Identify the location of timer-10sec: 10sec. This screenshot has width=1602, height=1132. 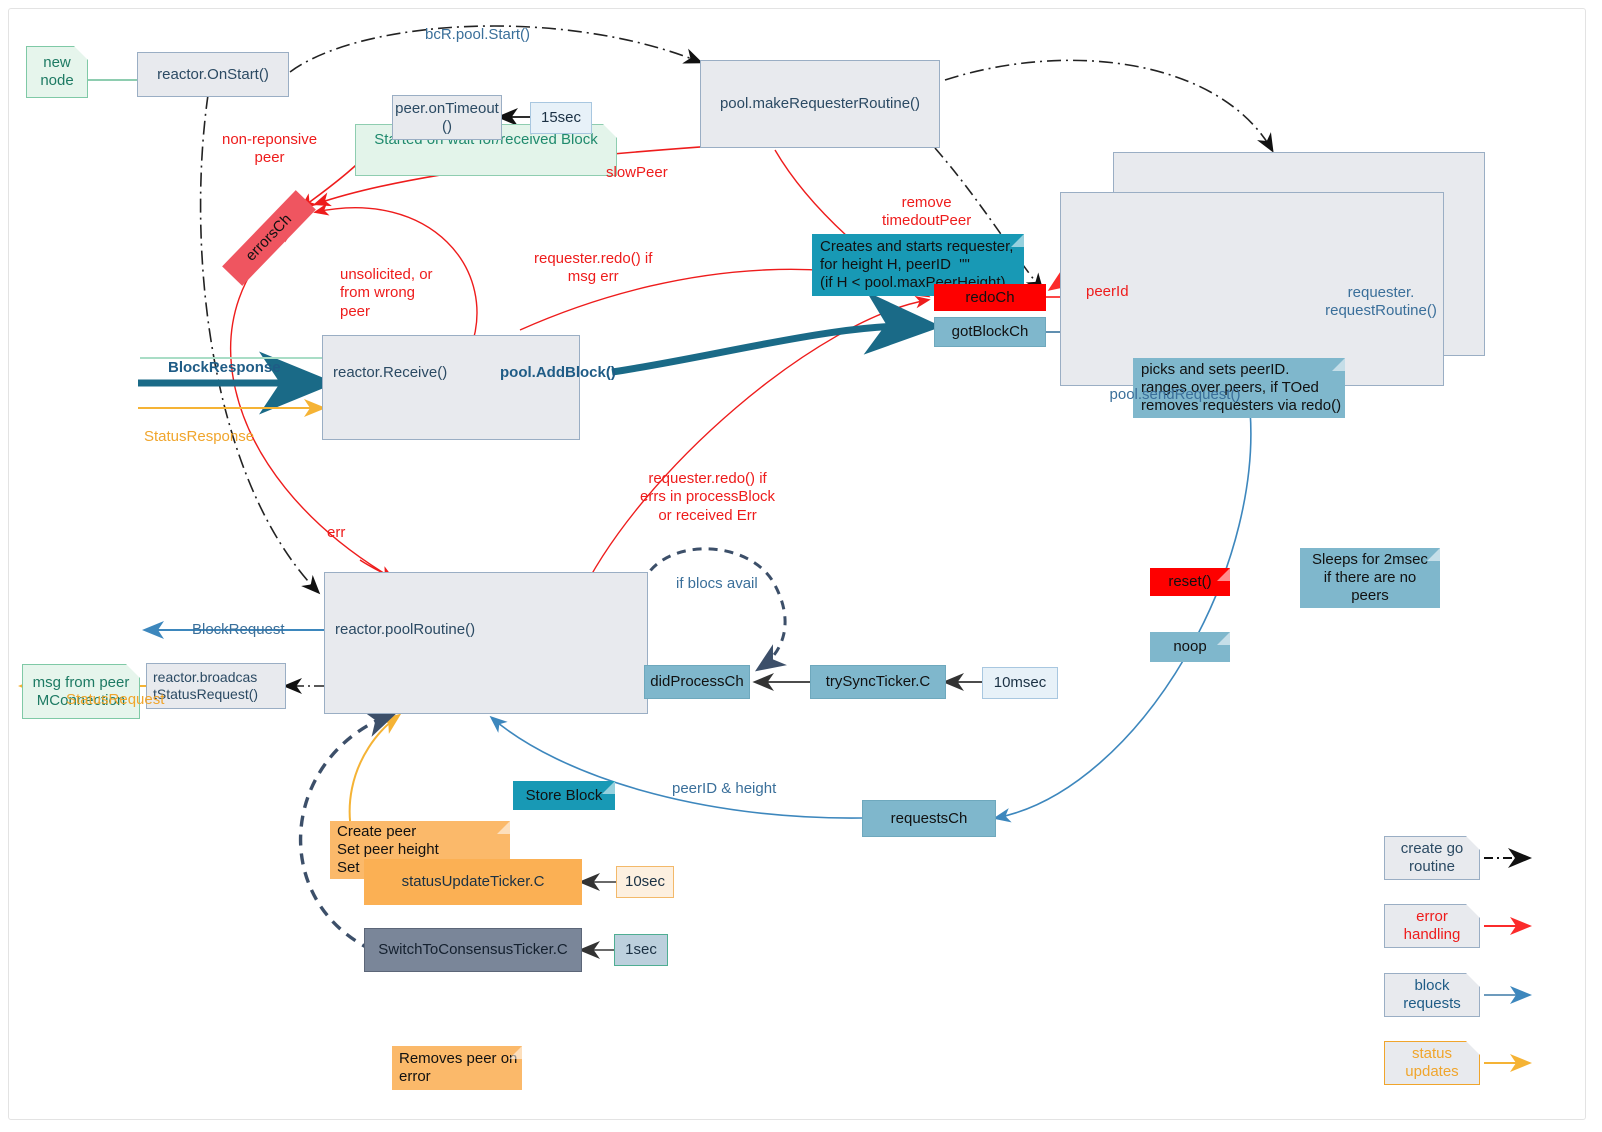
(645, 882).